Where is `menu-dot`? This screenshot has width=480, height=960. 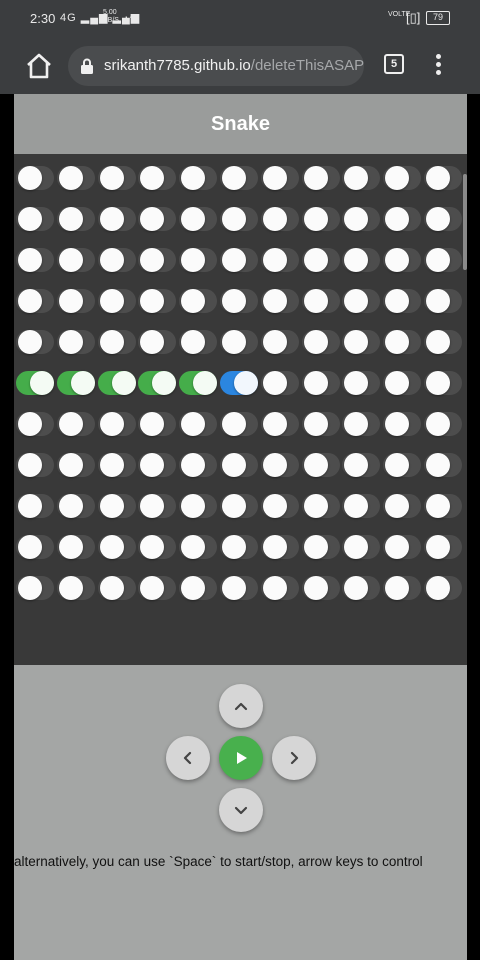 menu-dot is located at coordinates (438, 72).